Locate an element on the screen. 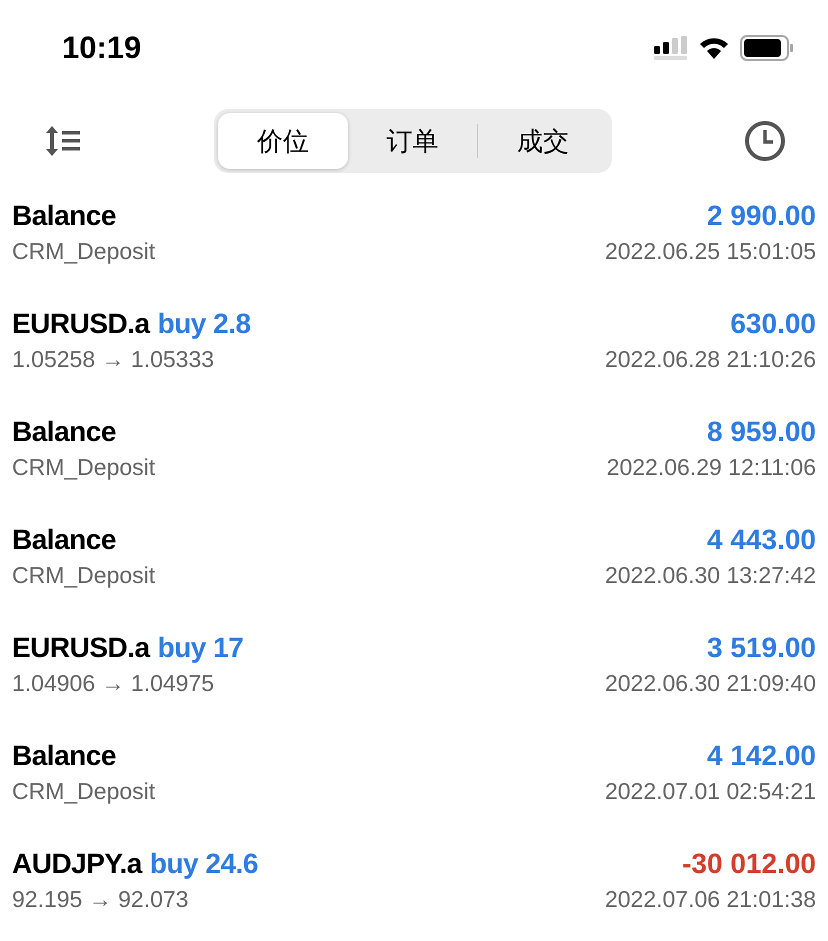 The height and width of the screenshot is (941, 828). tab: 价位 is located at coordinates (283, 141).